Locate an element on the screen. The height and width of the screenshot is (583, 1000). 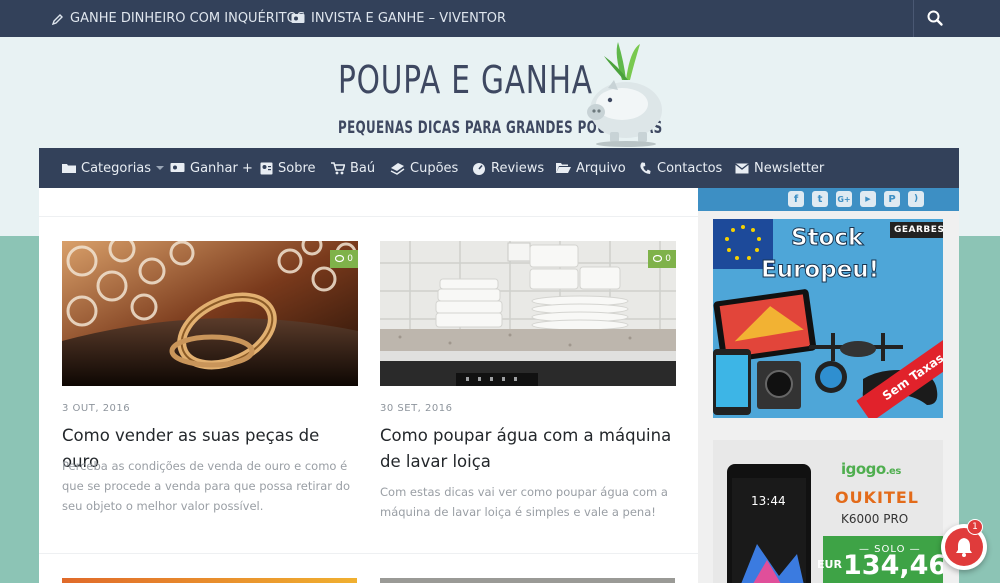
post-date: 30 SET, 2016 is located at coordinates (416, 408).